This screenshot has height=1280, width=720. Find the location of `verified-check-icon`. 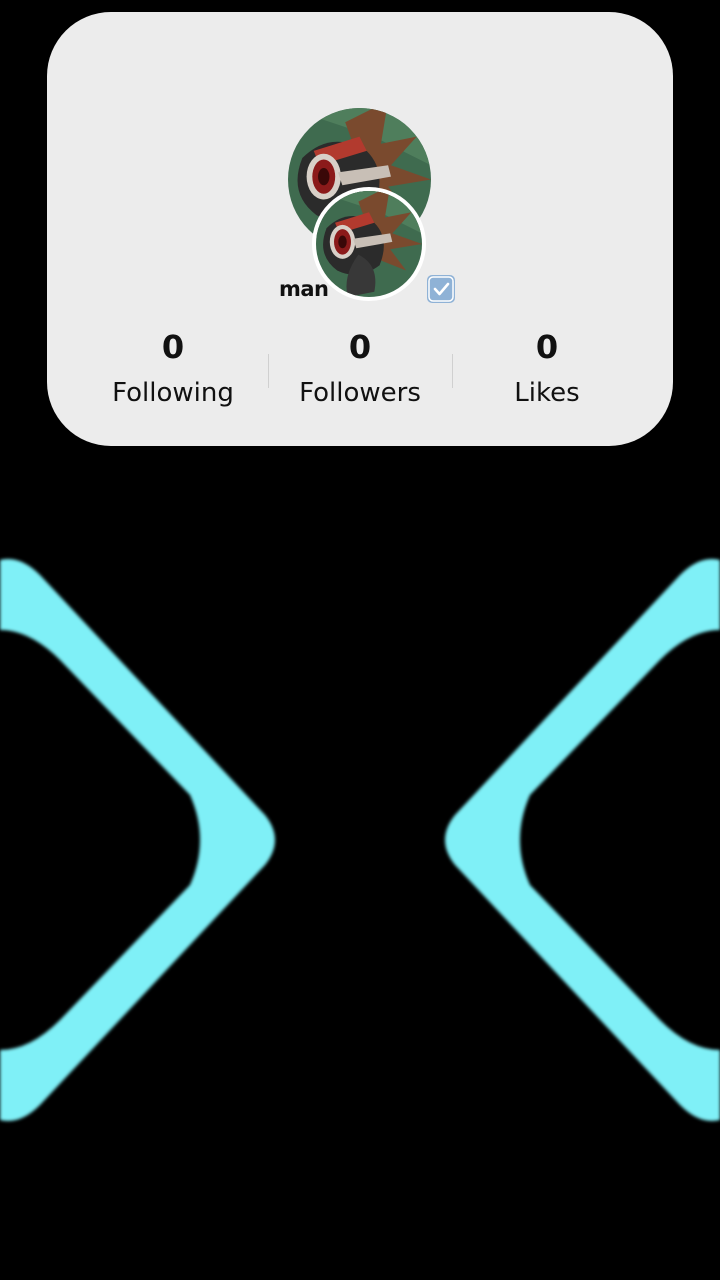

verified-check-icon is located at coordinates (440, 289).